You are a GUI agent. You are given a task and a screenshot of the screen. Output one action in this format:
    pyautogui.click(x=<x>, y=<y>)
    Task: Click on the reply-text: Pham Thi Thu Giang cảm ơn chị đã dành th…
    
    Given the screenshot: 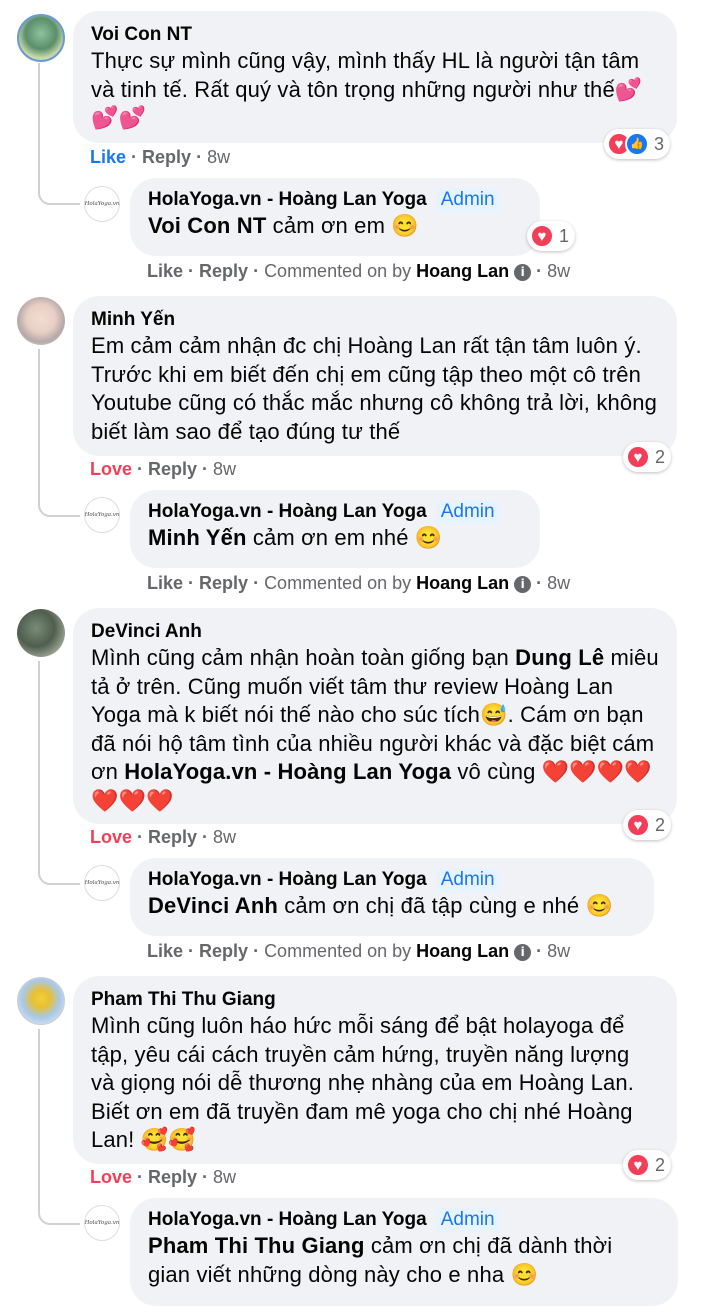 What is the action you would take?
    pyautogui.click(x=380, y=1260)
    